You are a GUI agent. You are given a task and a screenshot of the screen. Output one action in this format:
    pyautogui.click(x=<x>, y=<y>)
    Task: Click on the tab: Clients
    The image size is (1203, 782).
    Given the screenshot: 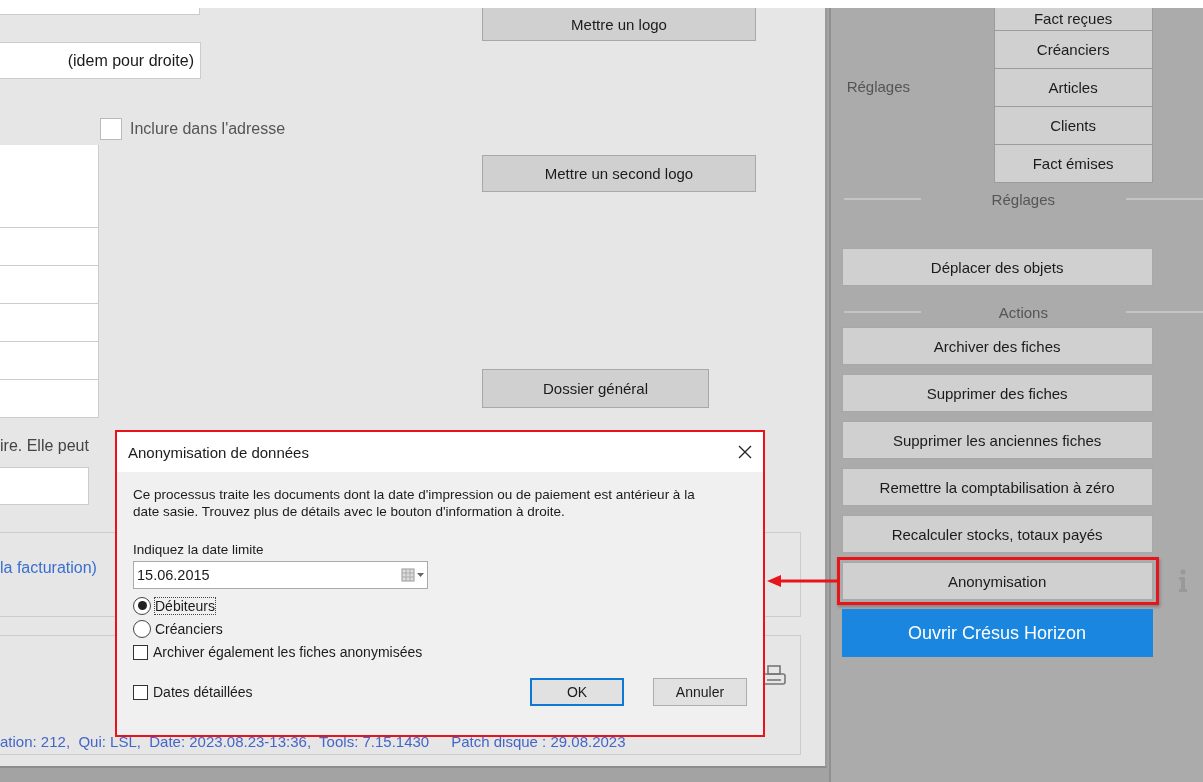 What is the action you would take?
    pyautogui.click(x=1073, y=126)
    